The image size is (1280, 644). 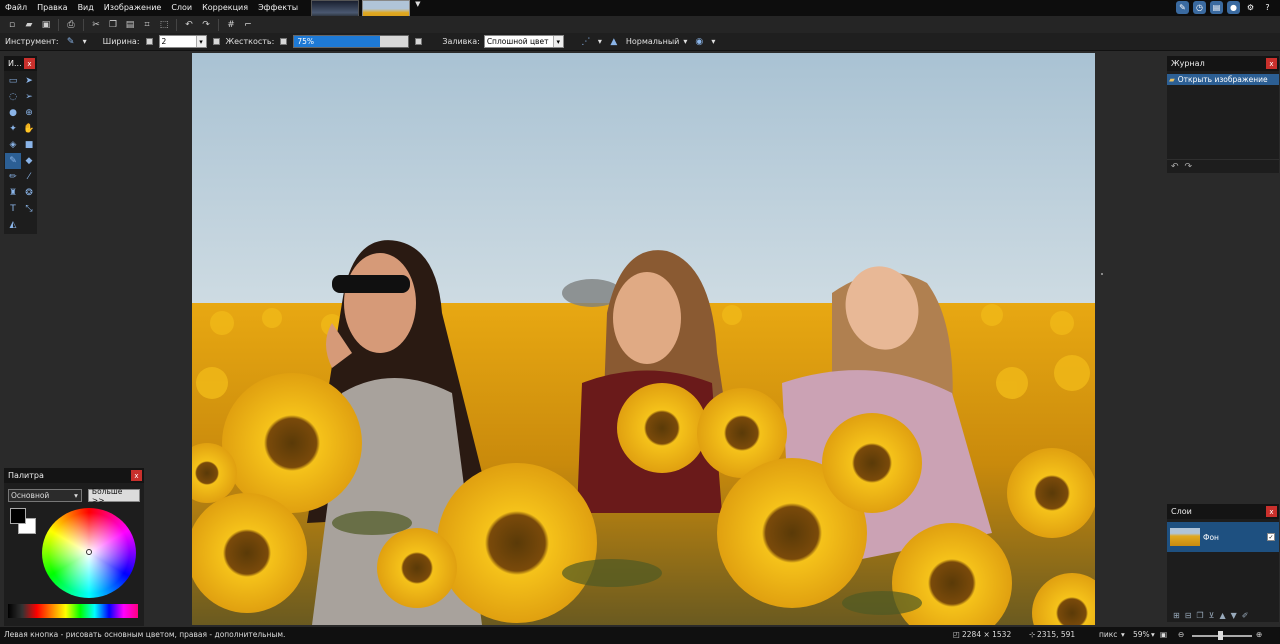 What do you see at coordinates (1223, 511) in the screenshot?
I see `layers-panel-header: Слои x` at bounding box center [1223, 511].